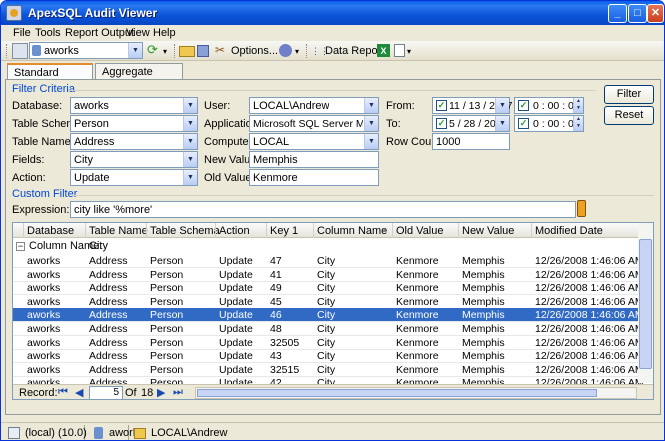 Image resolution: width=665 pixels, height=441 pixels. Describe the element at coordinates (420, 231) in the screenshot. I see `column-header-old-value: Old Value` at that location.